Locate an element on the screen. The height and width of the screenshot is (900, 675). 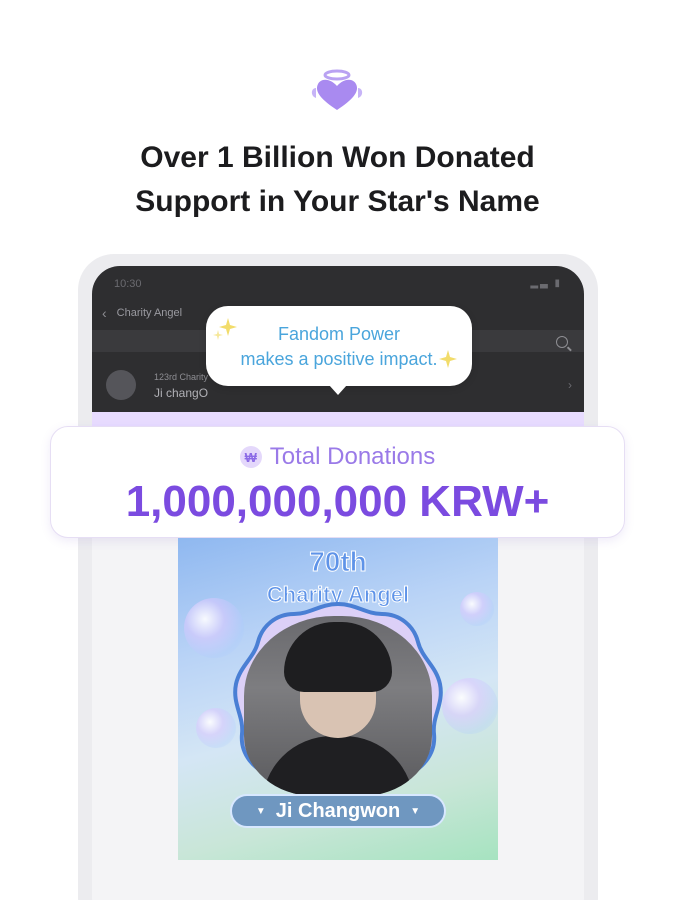
photo-body is located at coordinates (338, 766).